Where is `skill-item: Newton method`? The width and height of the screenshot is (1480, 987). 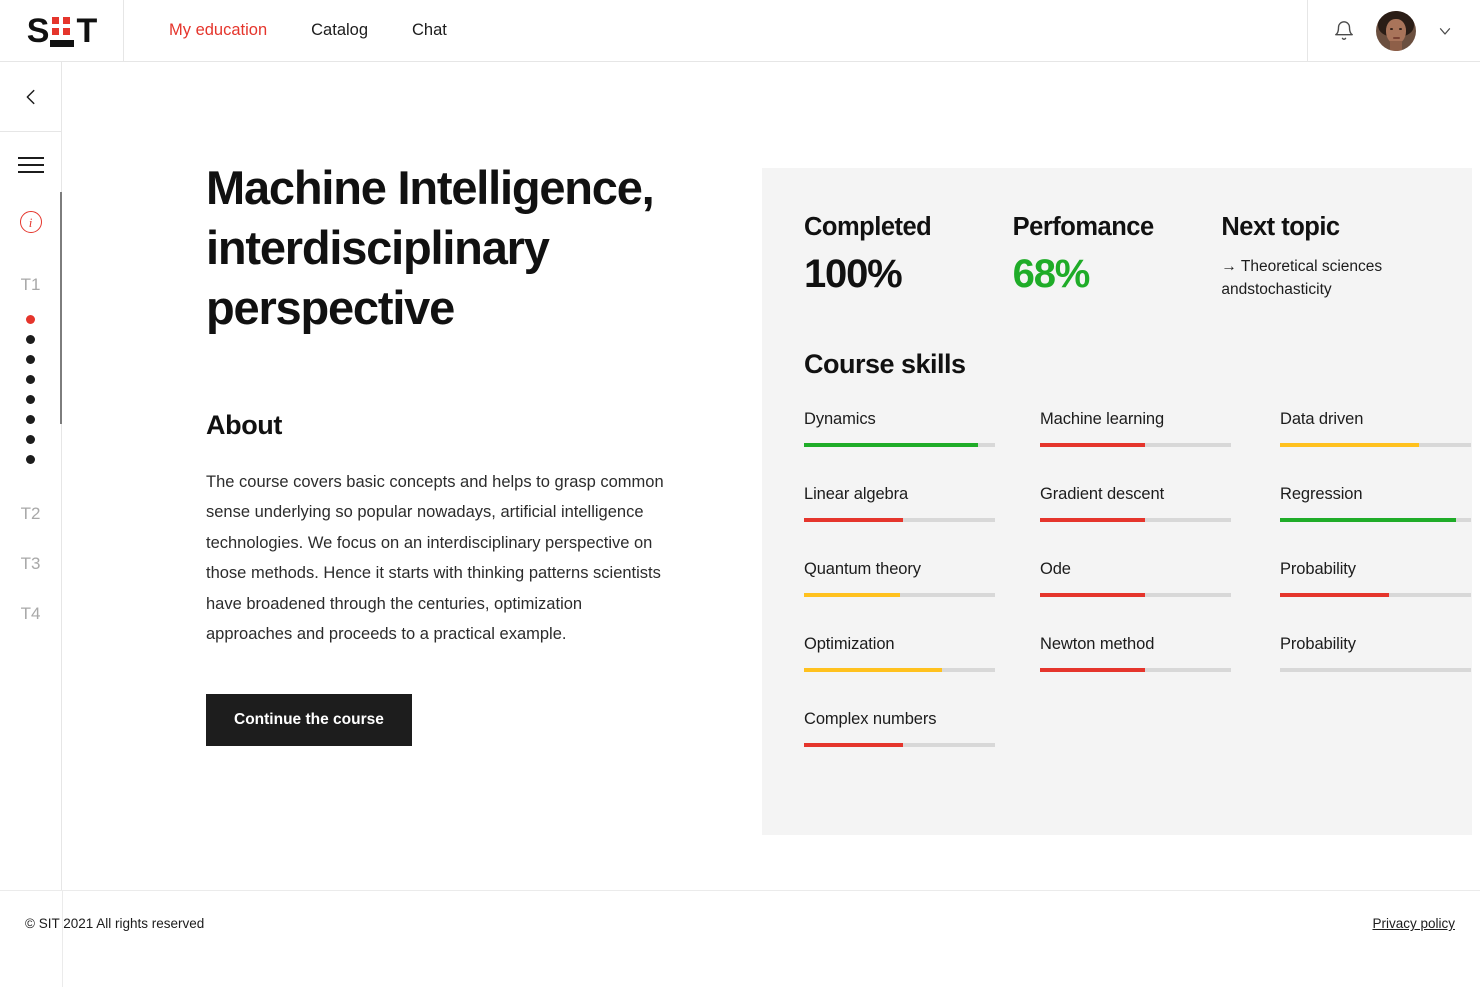 skill-item: Newton method is located at coordinates (1160, 672).